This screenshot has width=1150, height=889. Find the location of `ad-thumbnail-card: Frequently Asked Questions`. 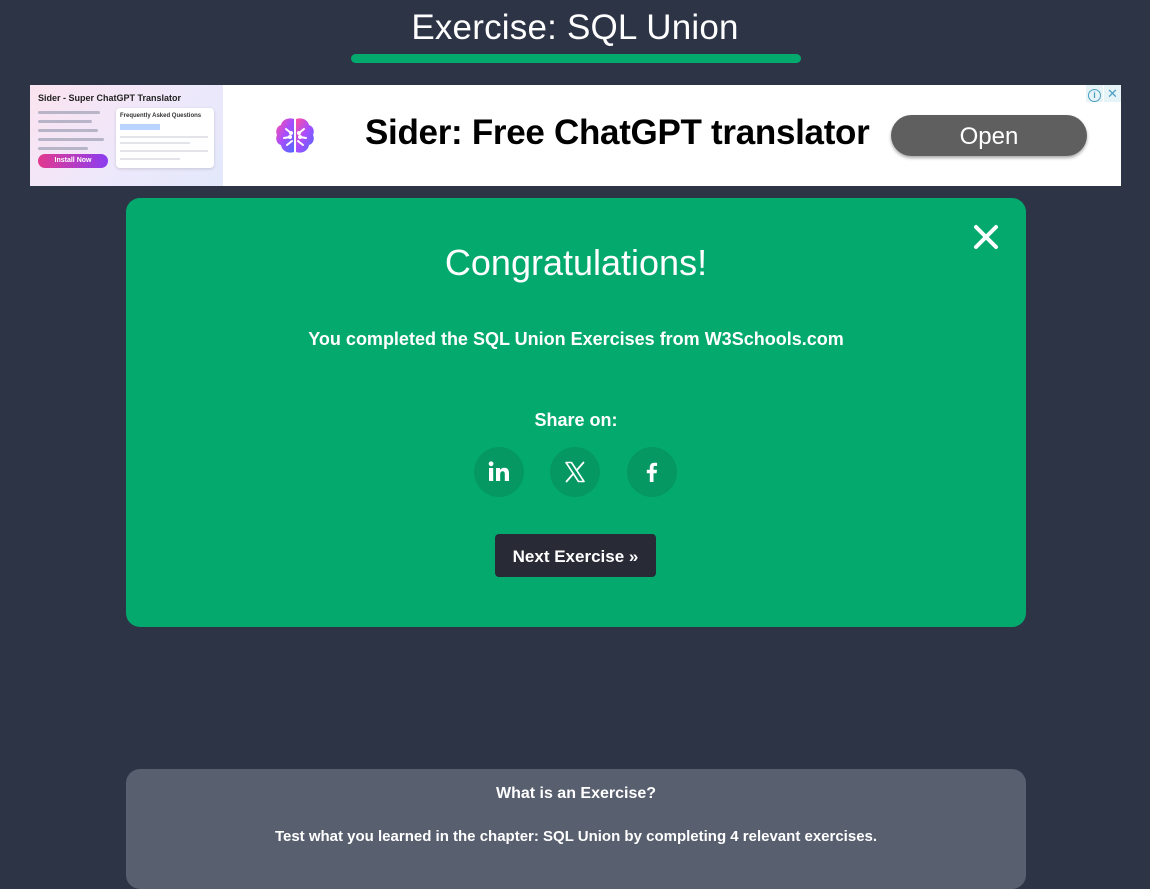

ad-thumbnail-card: Frequently Asked Questions is located at coordinates (165, 138).